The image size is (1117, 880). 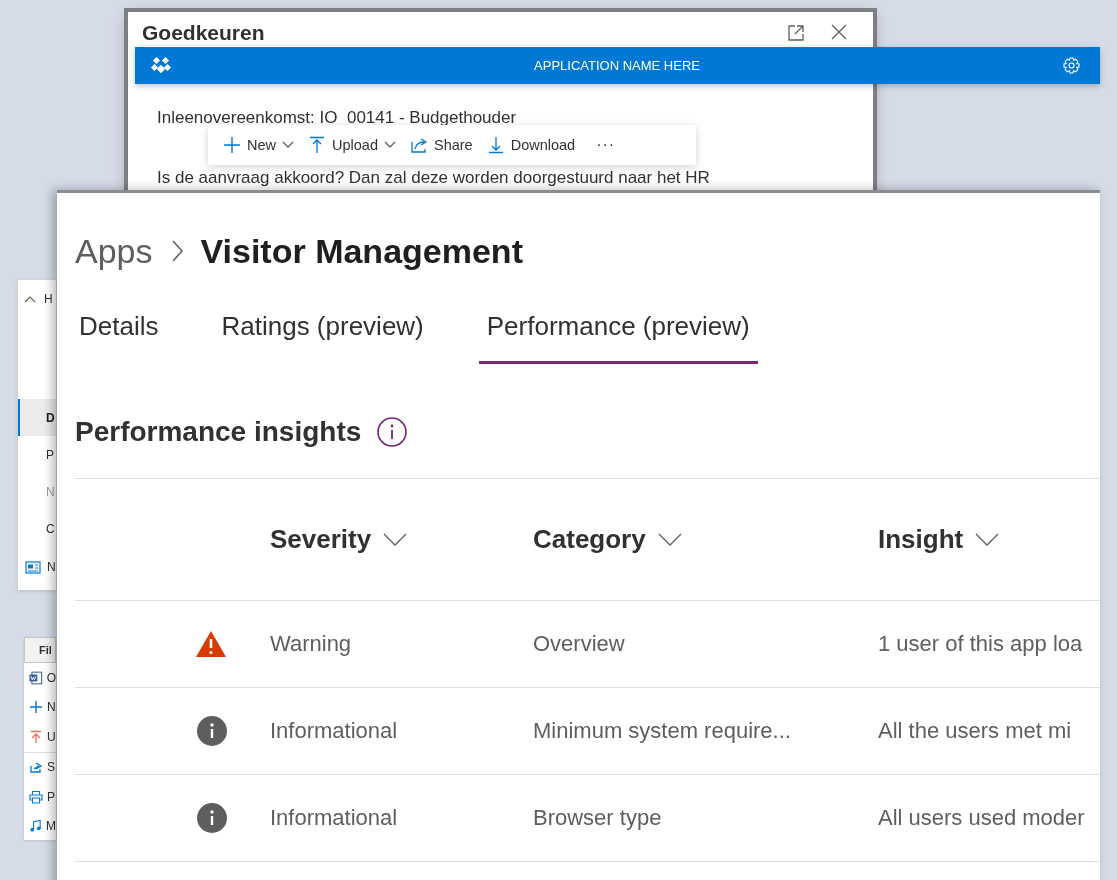 I want to click on menu-item: U, so click(x=40, y=737).